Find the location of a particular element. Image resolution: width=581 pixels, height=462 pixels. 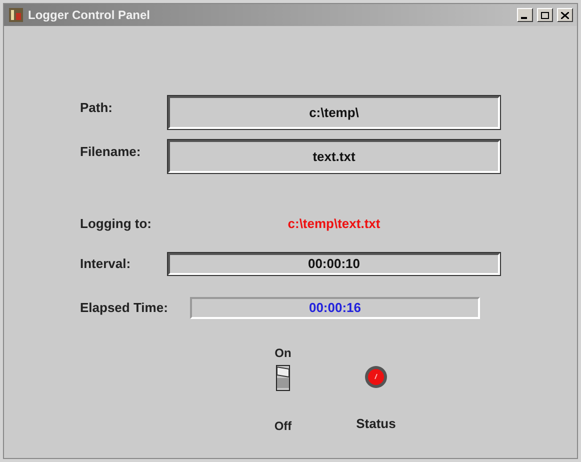

logging-path: c:\temp\text.txt is located at coordinates (334, 224).